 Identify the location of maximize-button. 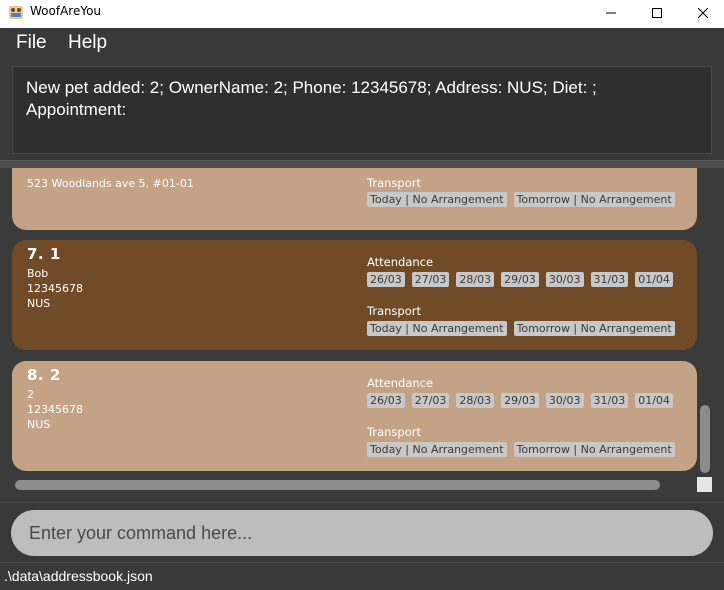
(657, 13).